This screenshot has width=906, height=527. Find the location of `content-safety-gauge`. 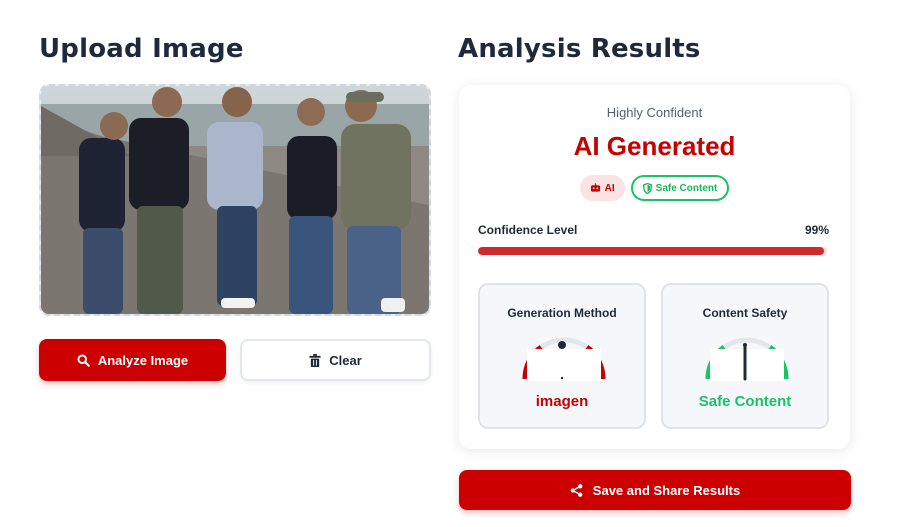

content-safety-gauge is located at coordinates (747, 359).